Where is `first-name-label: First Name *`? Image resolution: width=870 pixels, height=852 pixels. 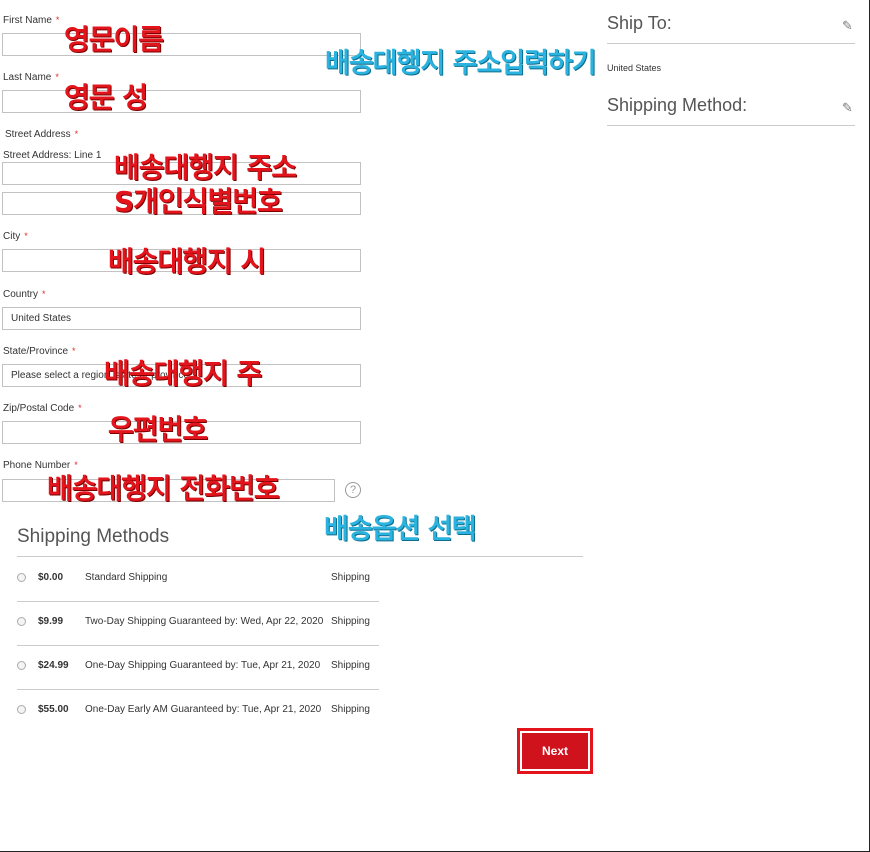
first-name-label: First Name * is located at coordinates (31, 20).